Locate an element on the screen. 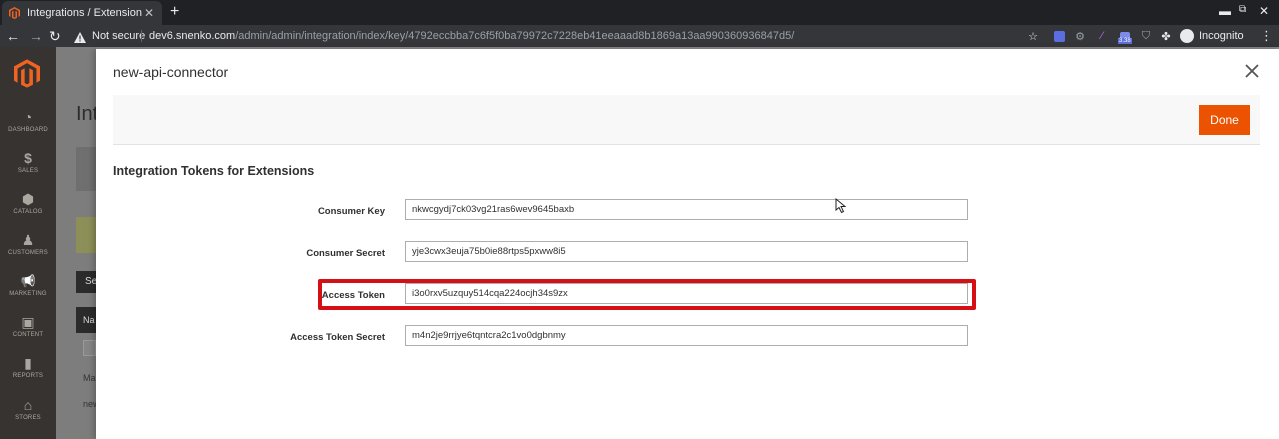 Image resolution: width=1279 pixels, height=439 pixels. extension-gear-icon: ⚙ is located at coordinates (1080, 36).